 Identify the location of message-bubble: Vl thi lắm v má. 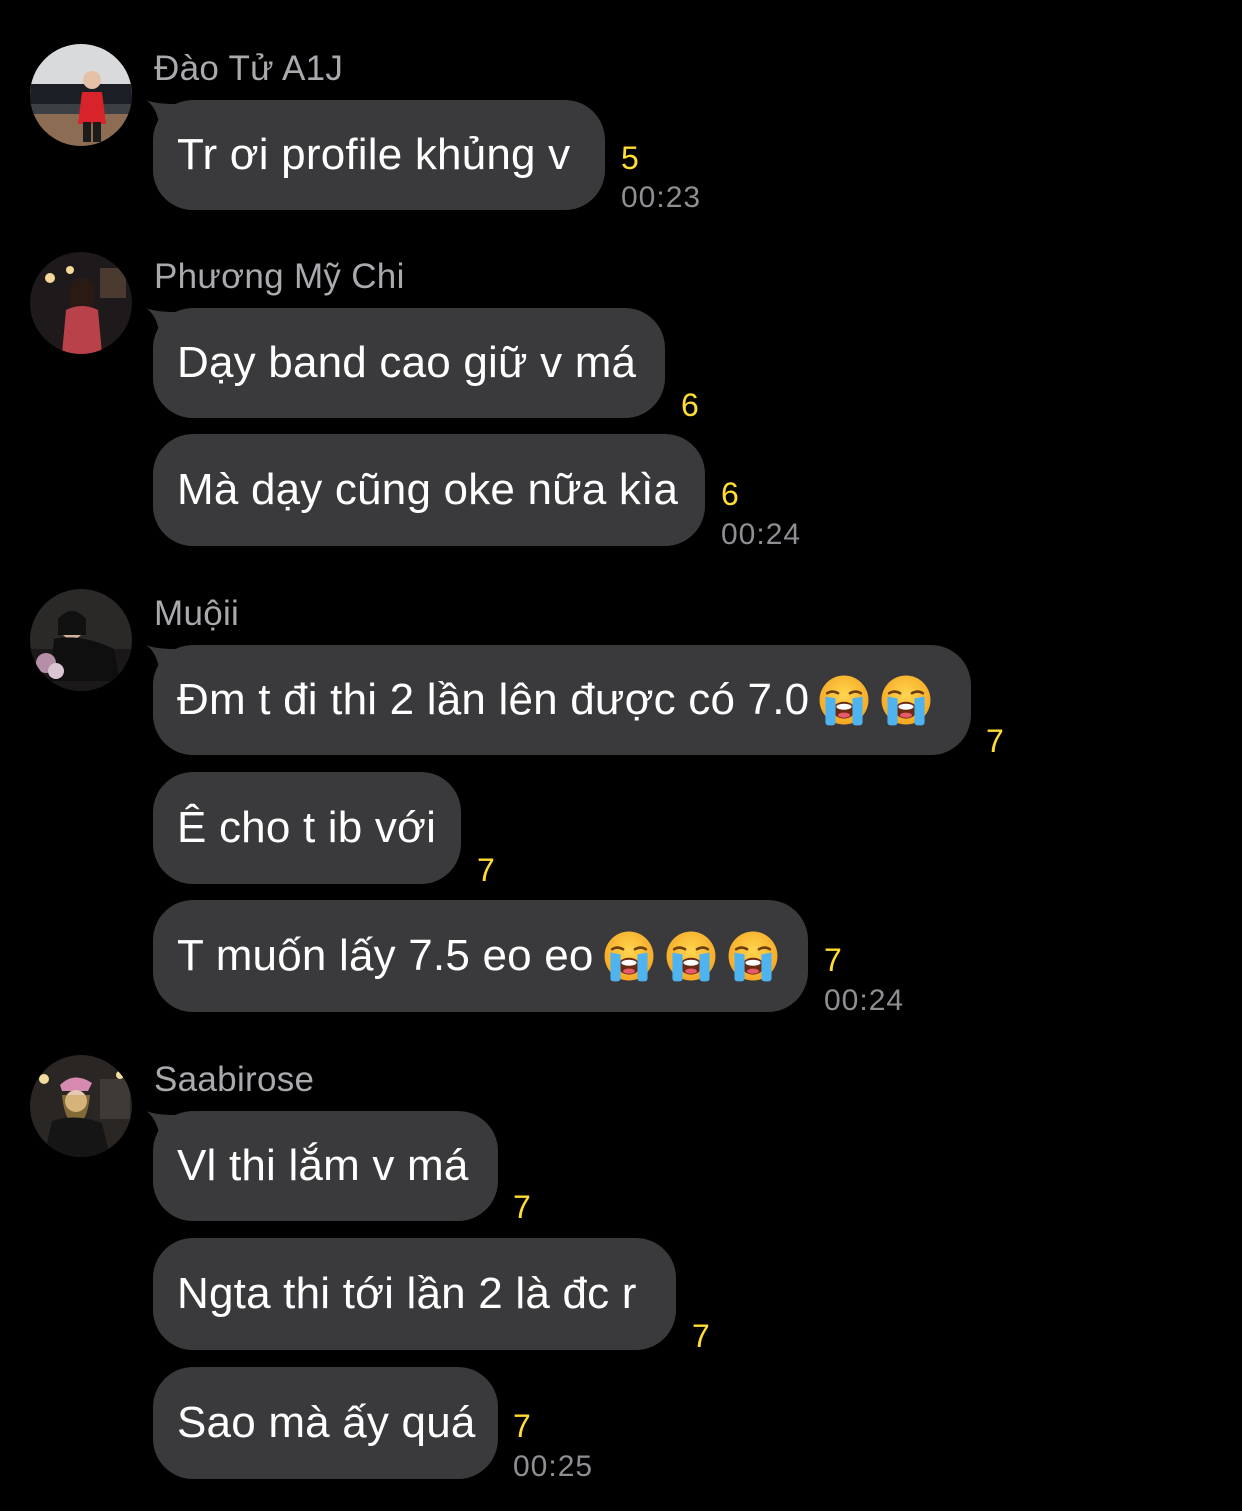
(325, 1166).